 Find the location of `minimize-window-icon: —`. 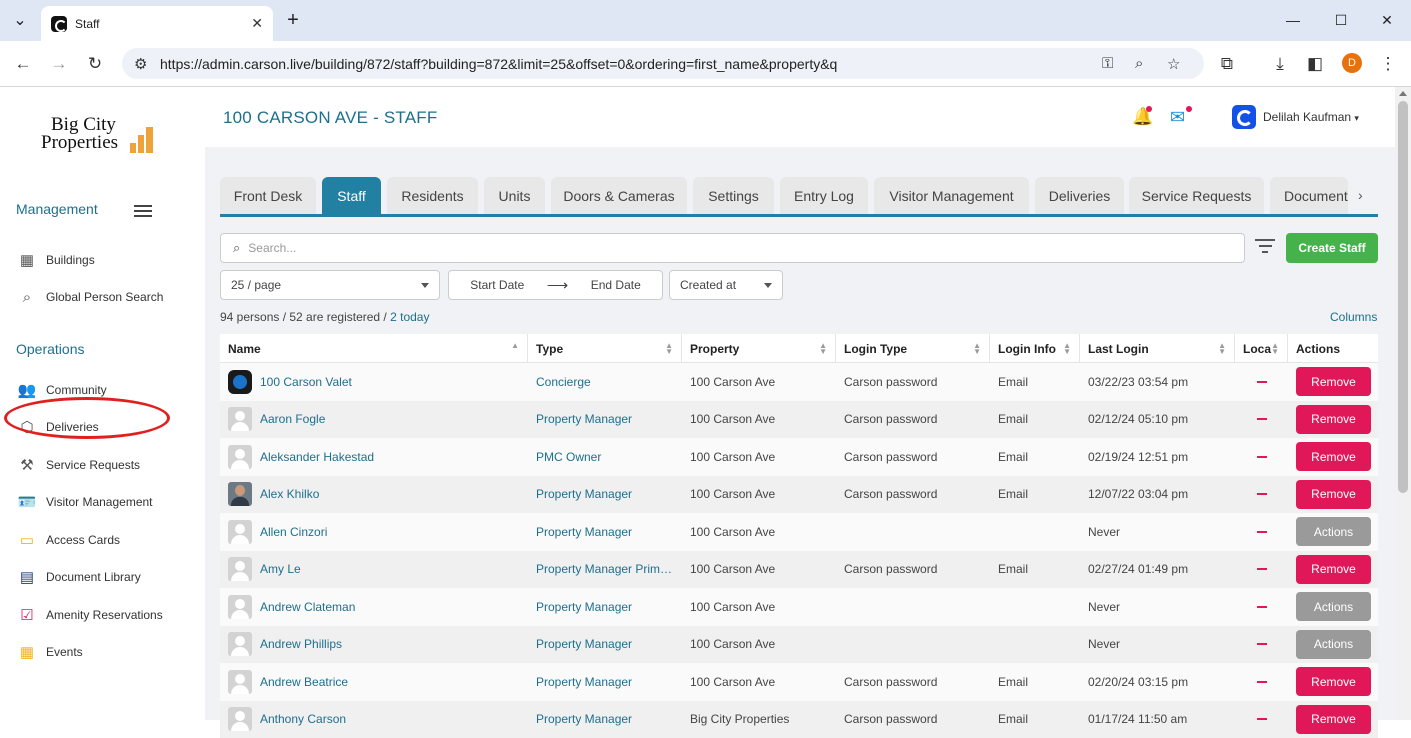

minimize-window-icon: — is located at coordinates (1293, 20).